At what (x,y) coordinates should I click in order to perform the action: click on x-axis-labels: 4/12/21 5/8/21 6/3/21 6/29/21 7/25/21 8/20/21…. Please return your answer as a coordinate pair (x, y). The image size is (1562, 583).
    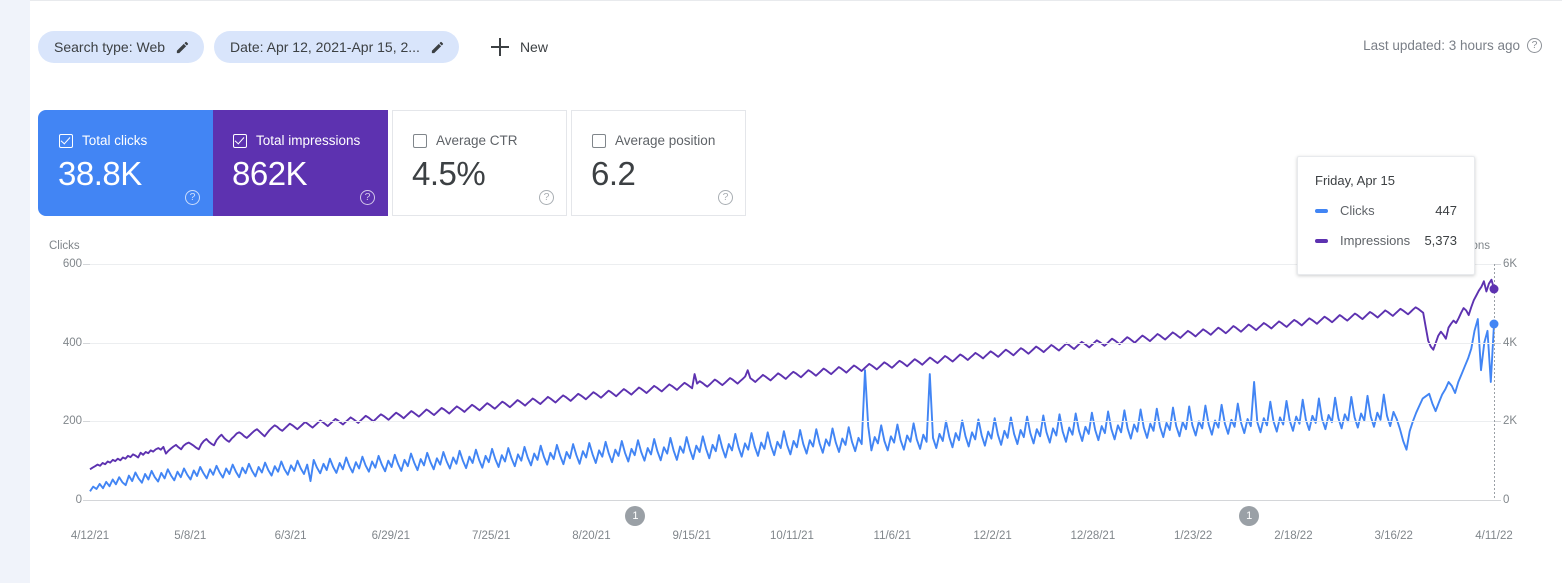
    Looking at the image, I should click on (792, 539).